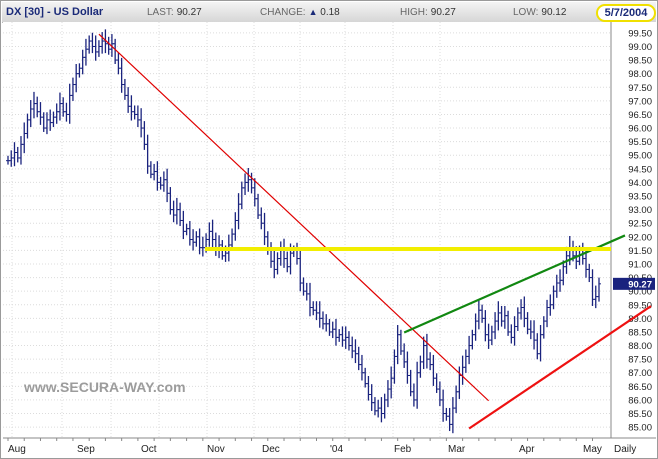 The width and height of the screenshot is (658, 459). Describe the element at coordinates (271, 449) in the screenshot. I see `x-tick-label: Dec` at that location.